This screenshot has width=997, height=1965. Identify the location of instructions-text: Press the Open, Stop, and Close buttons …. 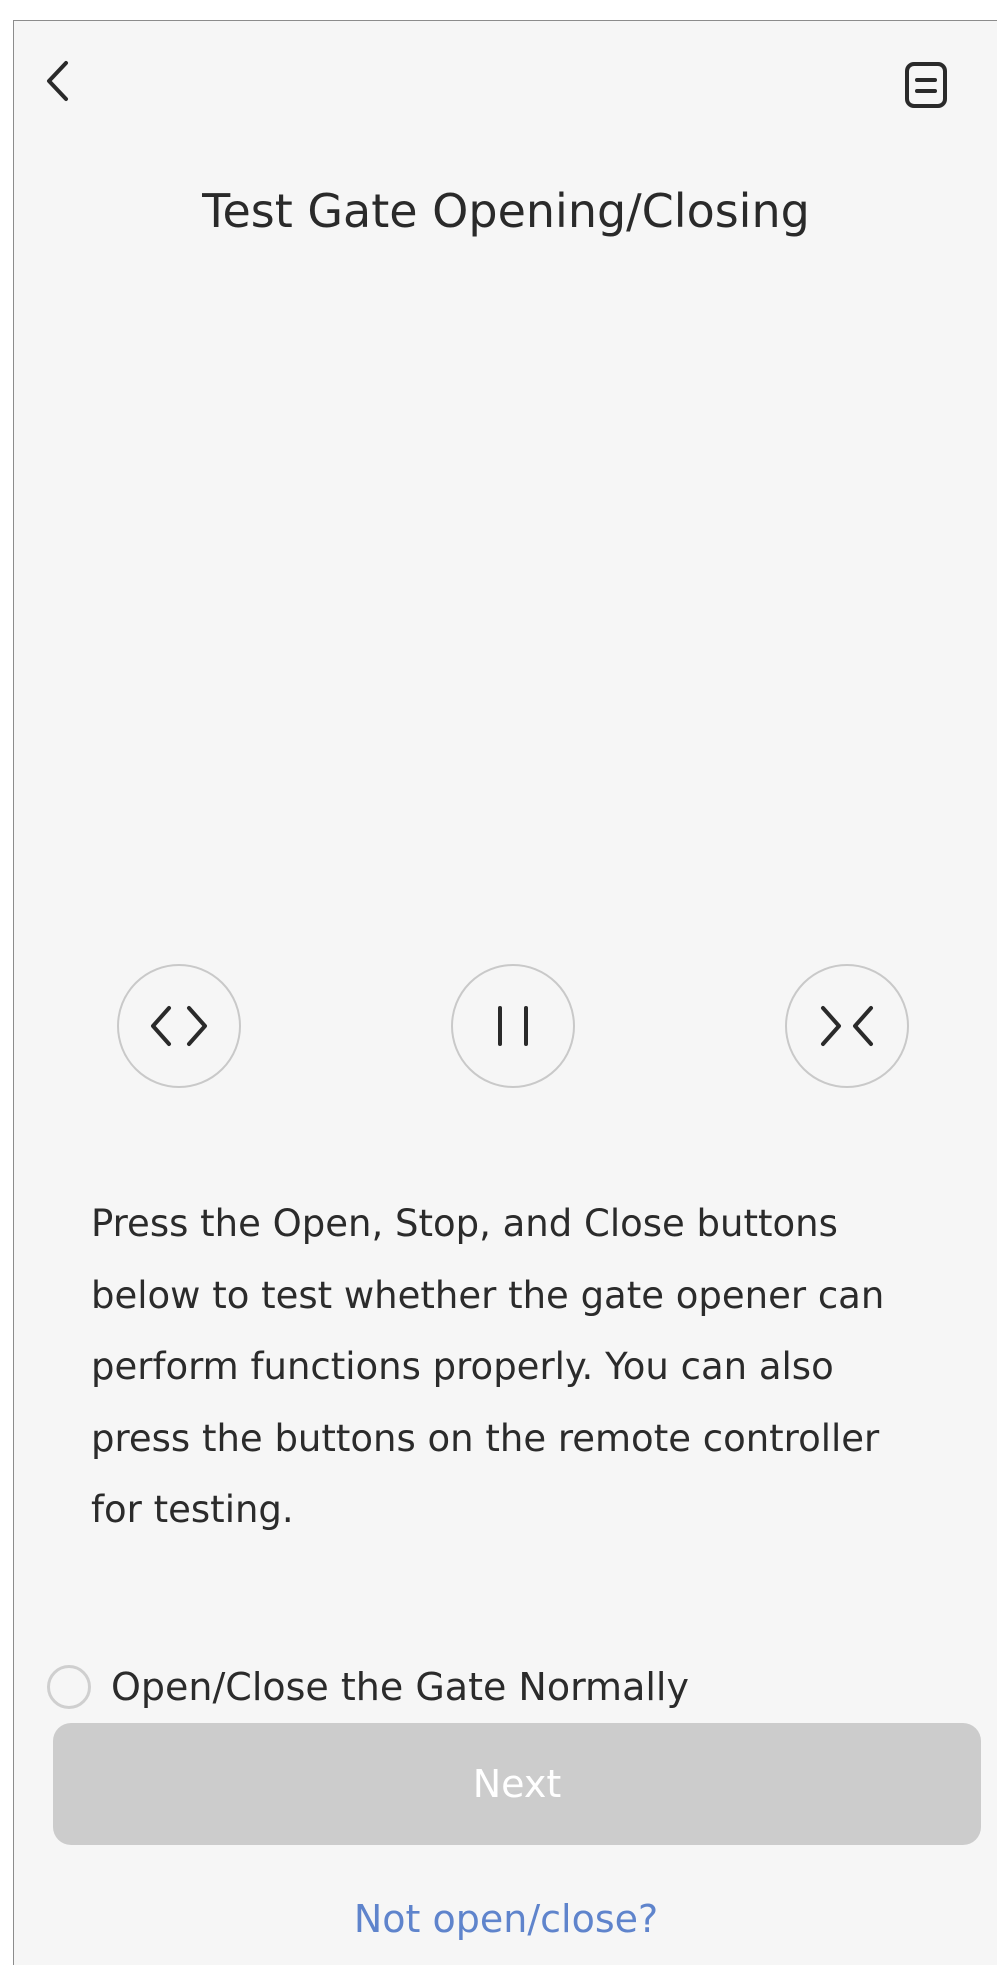
(488, 1366).